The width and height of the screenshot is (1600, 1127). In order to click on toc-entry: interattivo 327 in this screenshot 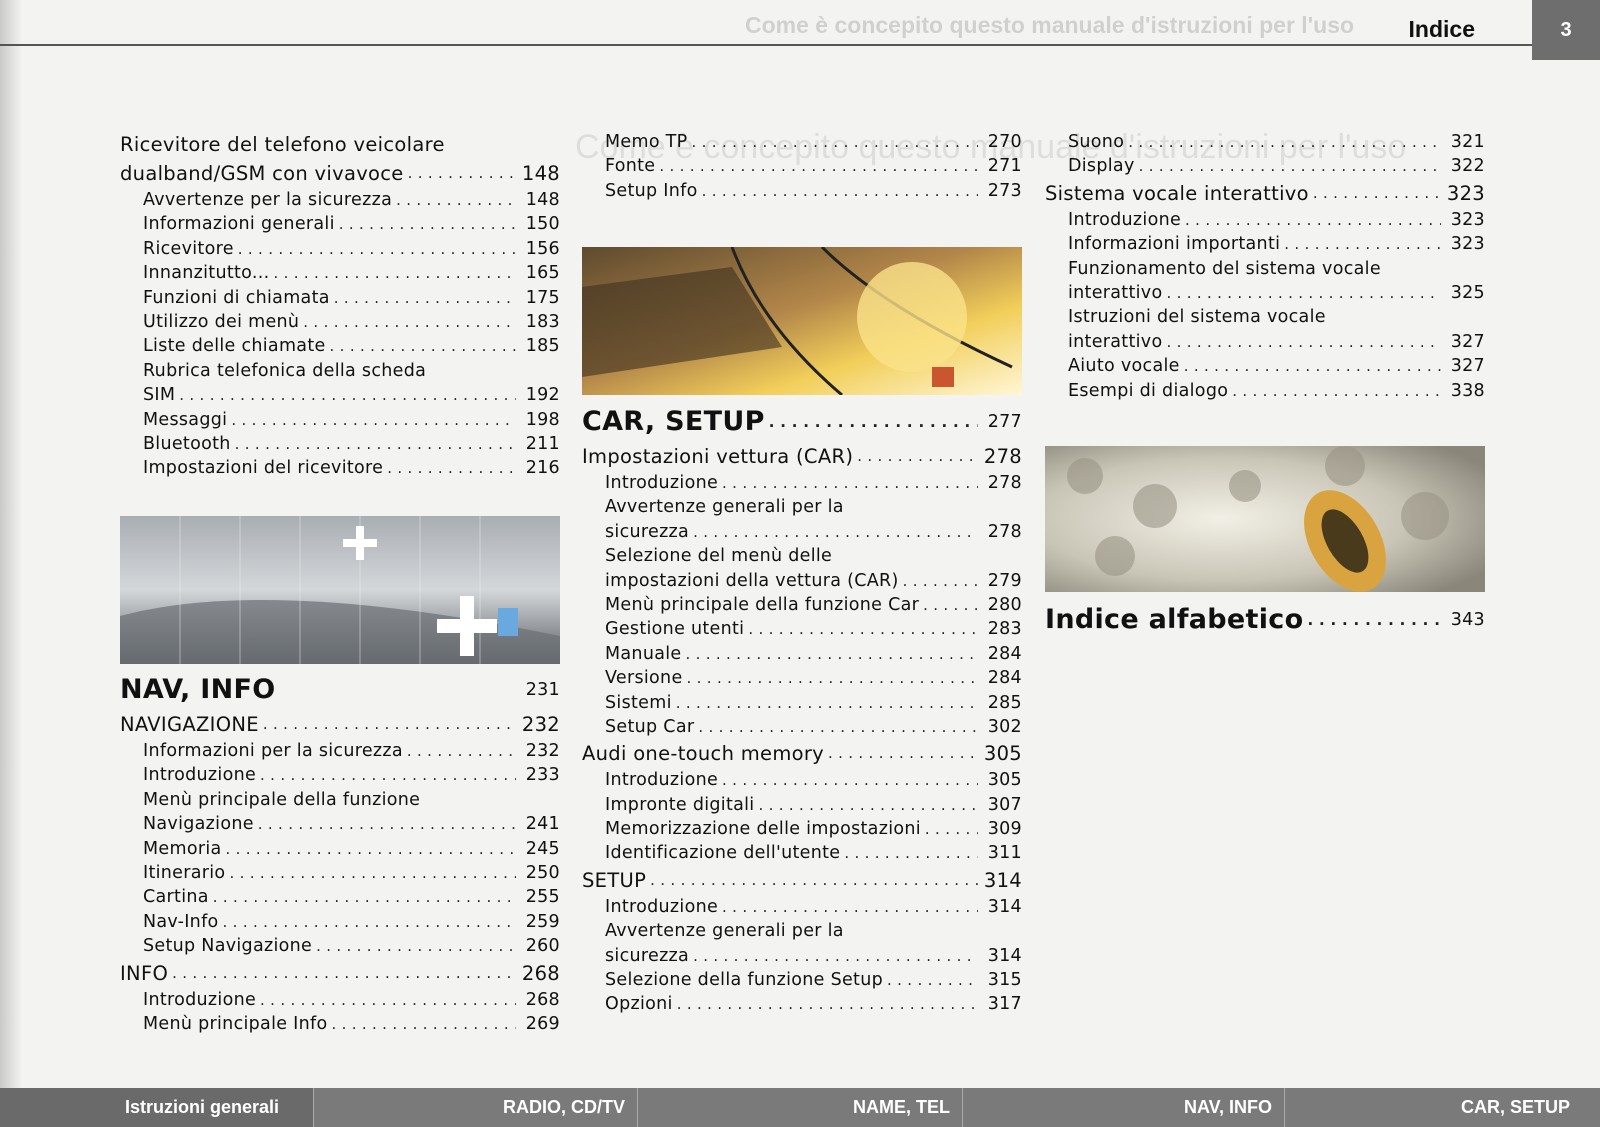, I will do `click(1265, 342)`.